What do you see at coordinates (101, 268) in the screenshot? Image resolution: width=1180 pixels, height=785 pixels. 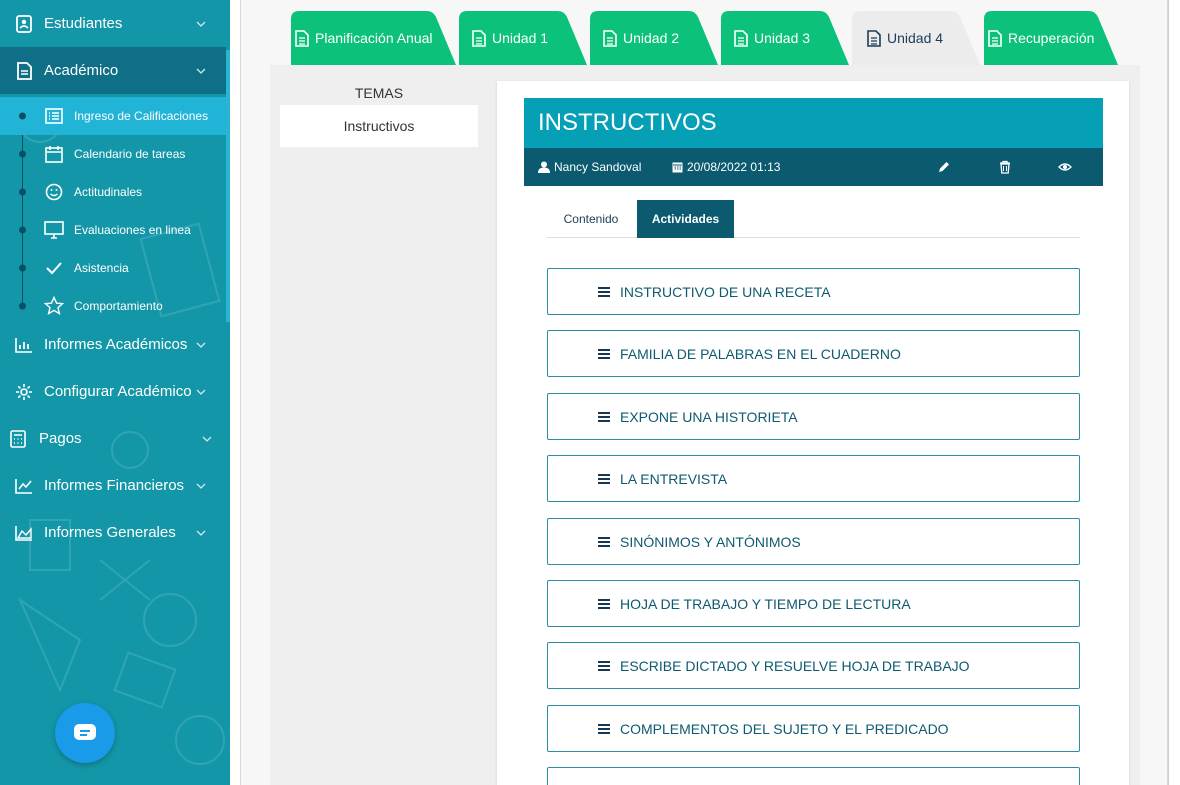 I see `sidebar-subitem-label: Asistencia` at bounding box center [101, 268].